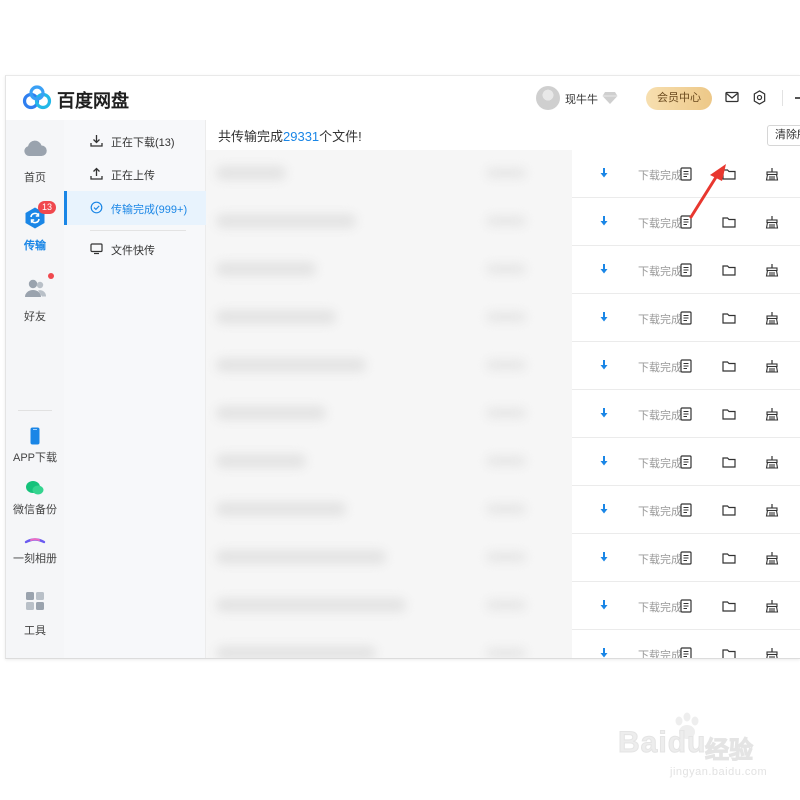 This screenshot has width=800, height=800. Describe the element at coordinates (135, 174) in the screenshot. I see `subnav-uploading: 正在上传` at that location.